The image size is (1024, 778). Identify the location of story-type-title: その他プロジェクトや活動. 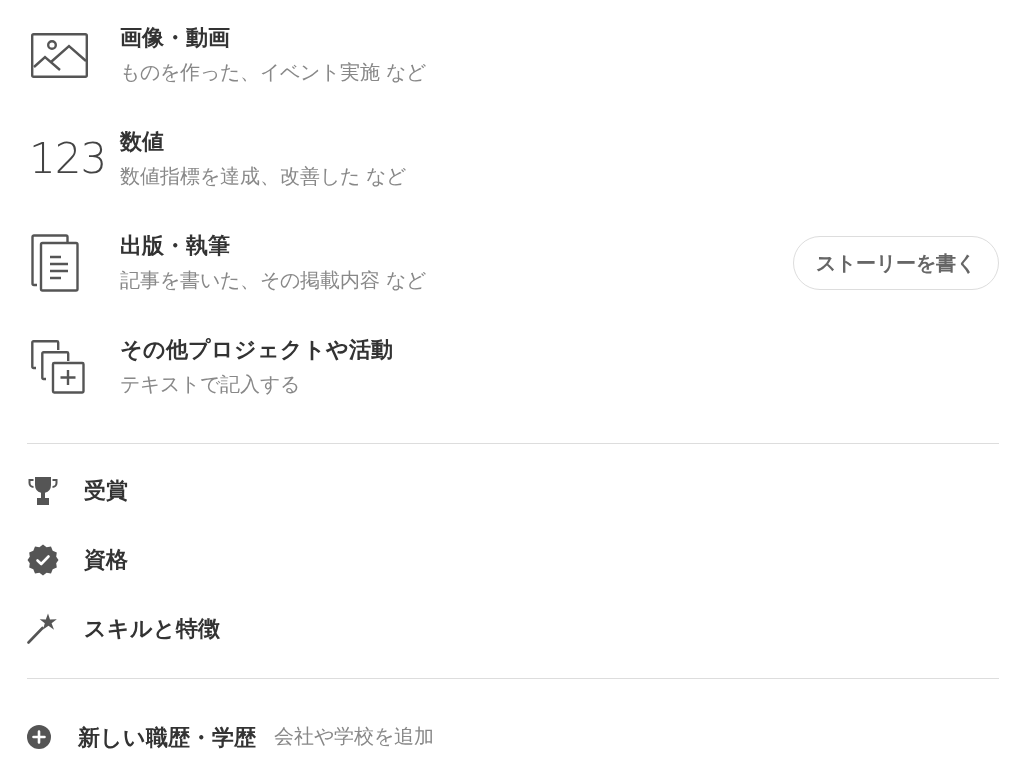
(256, 350).